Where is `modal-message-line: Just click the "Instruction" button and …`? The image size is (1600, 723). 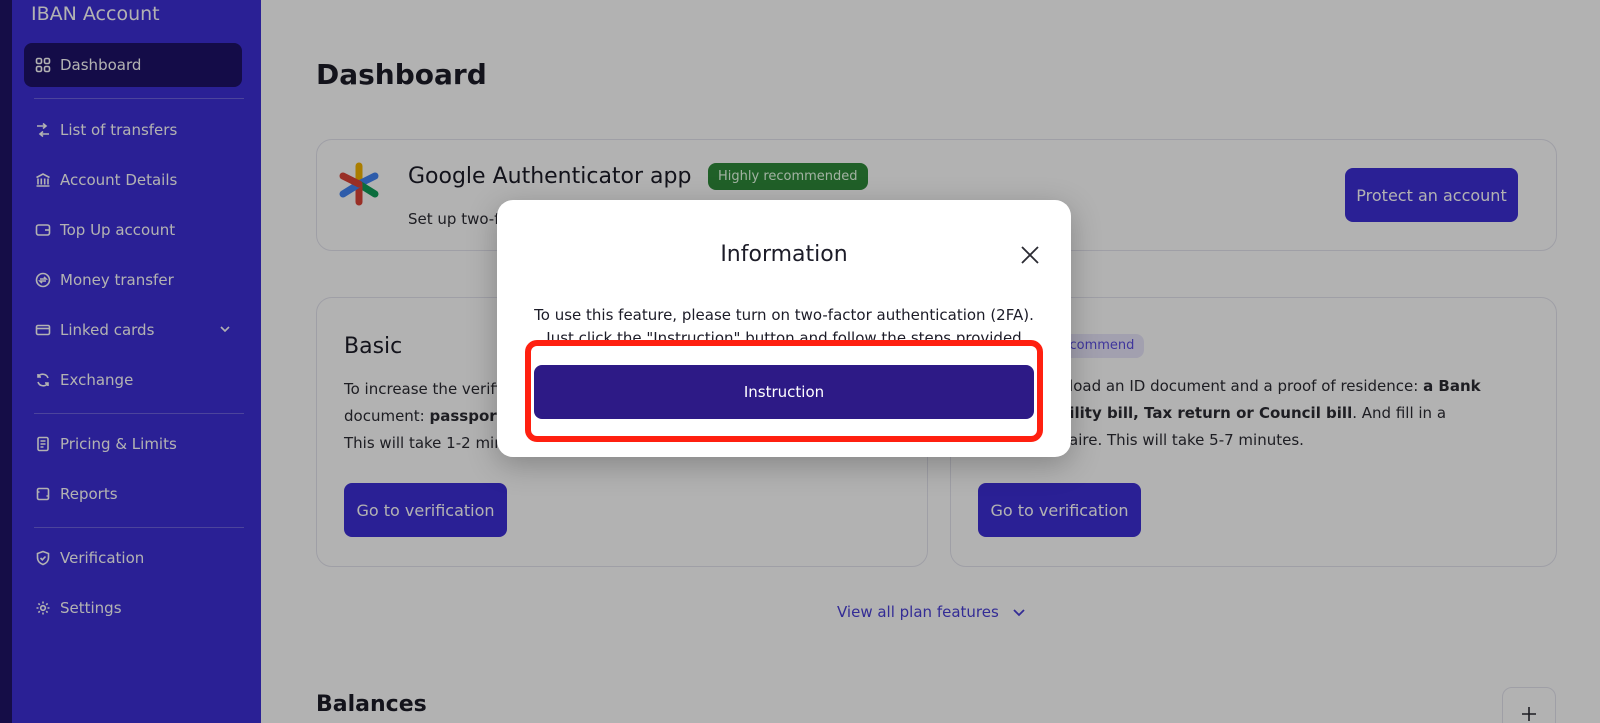
modal-message-line: Just click the "Instruction" button and … is located at coordinates (784, 338).